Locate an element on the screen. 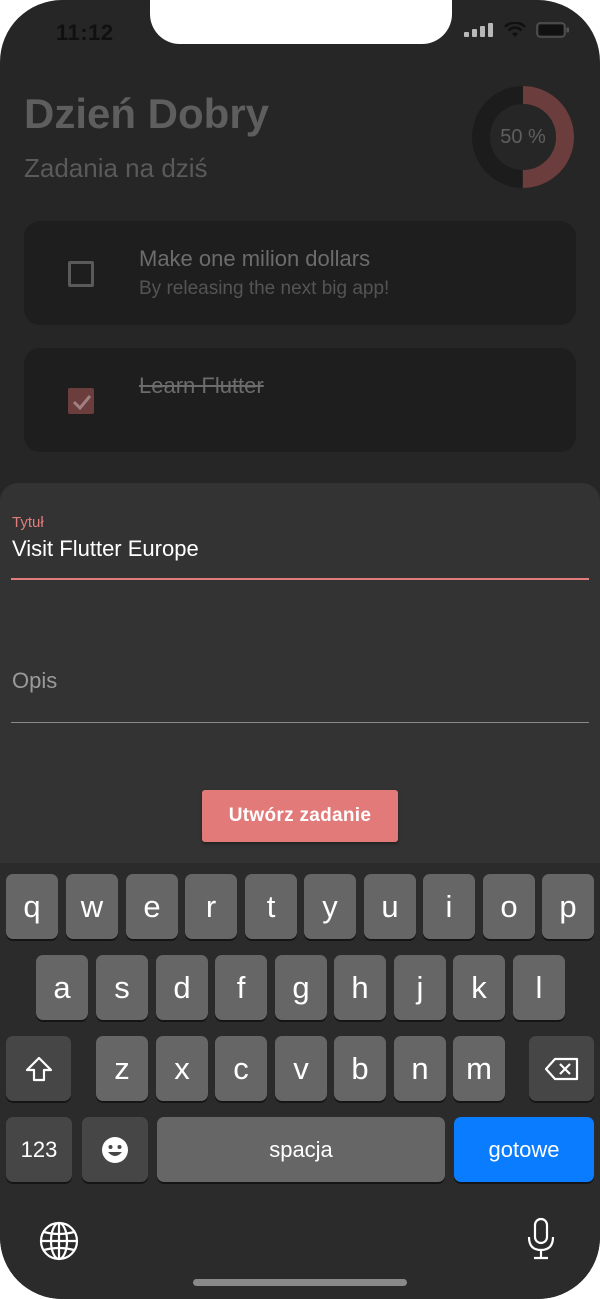  key-k: k is located at coordinates (479, 987).